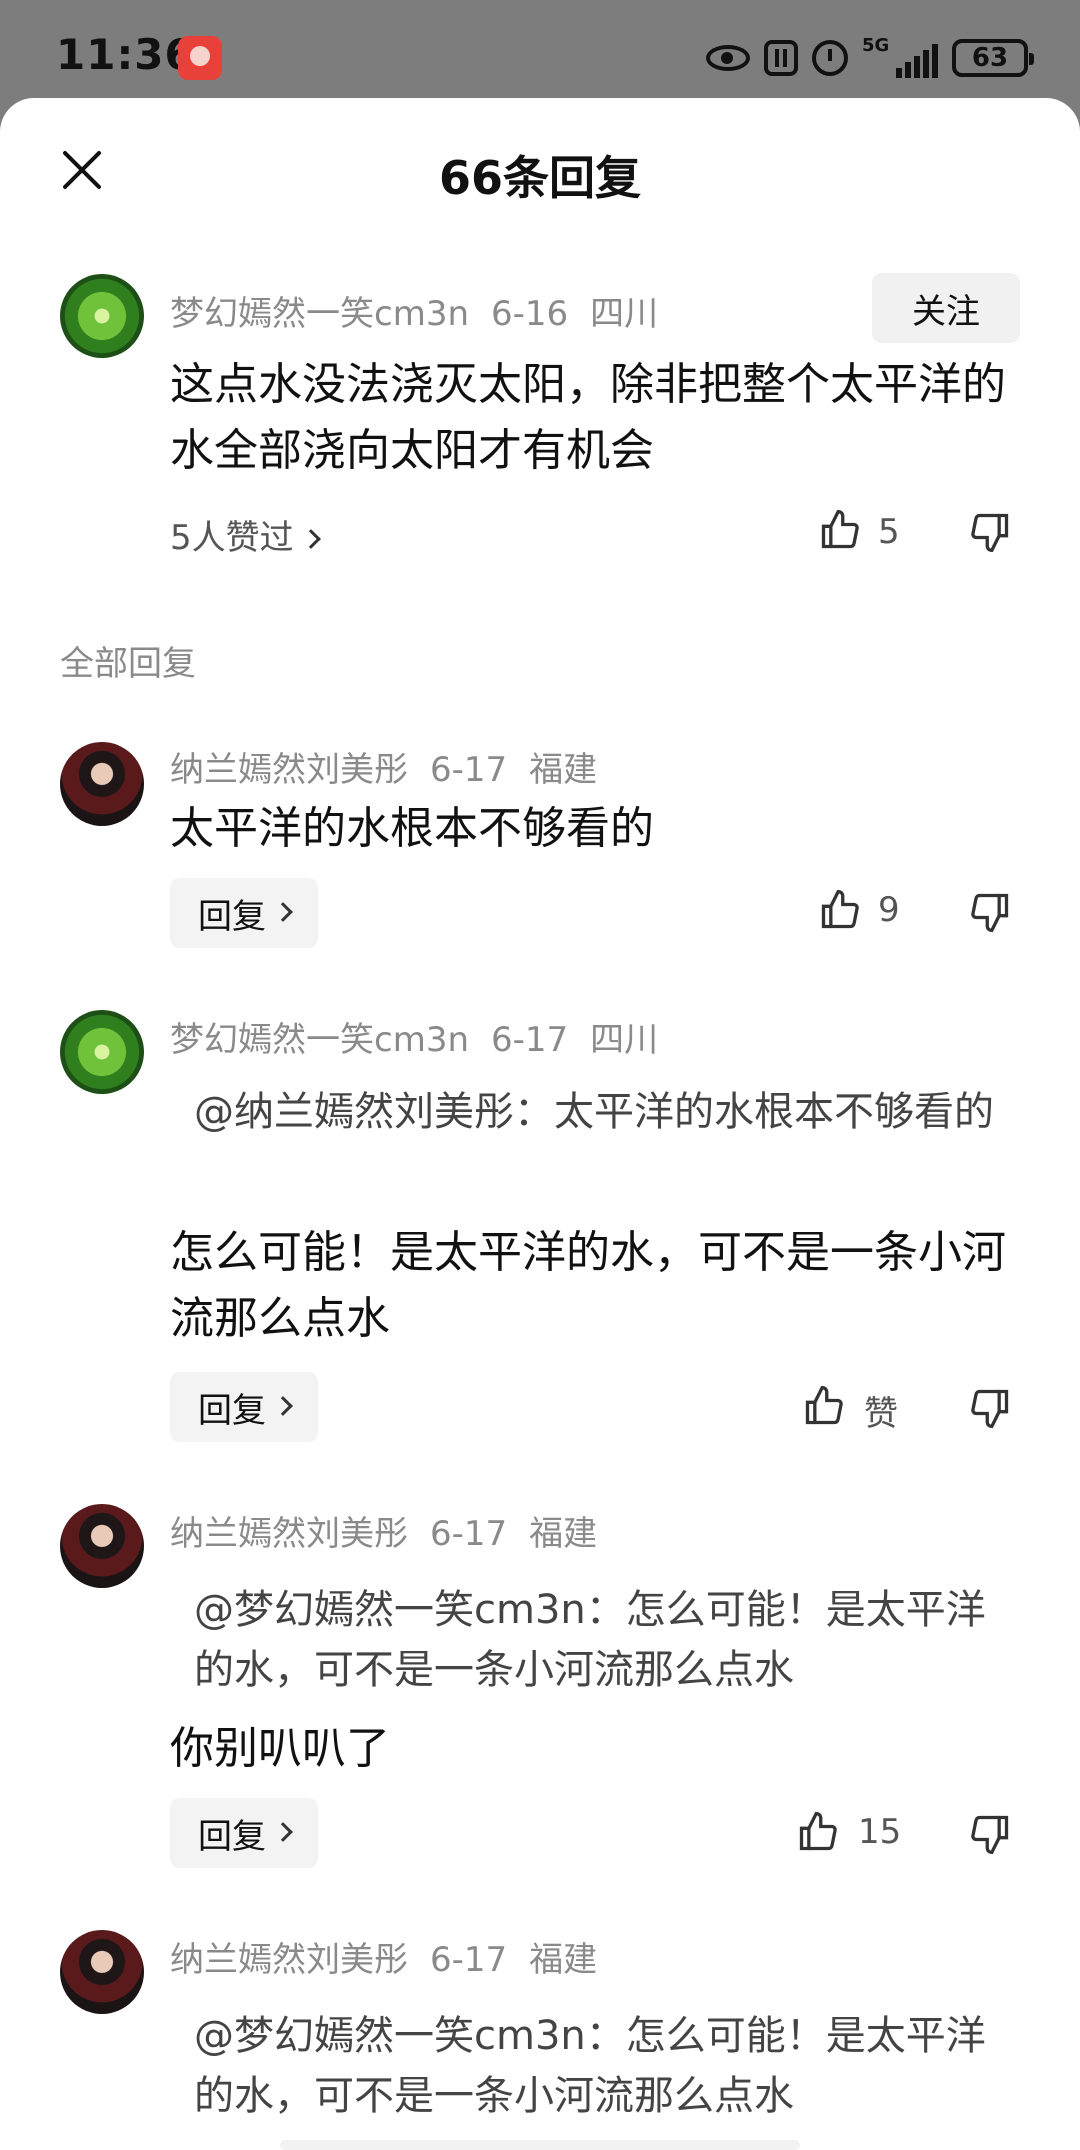 The image size is (1080, 2150). I want to click on comment-text: 这点水没法浇灭太阳，除非把整个太平洋的水全部浇向太阳才有机会, so click(588, 417).